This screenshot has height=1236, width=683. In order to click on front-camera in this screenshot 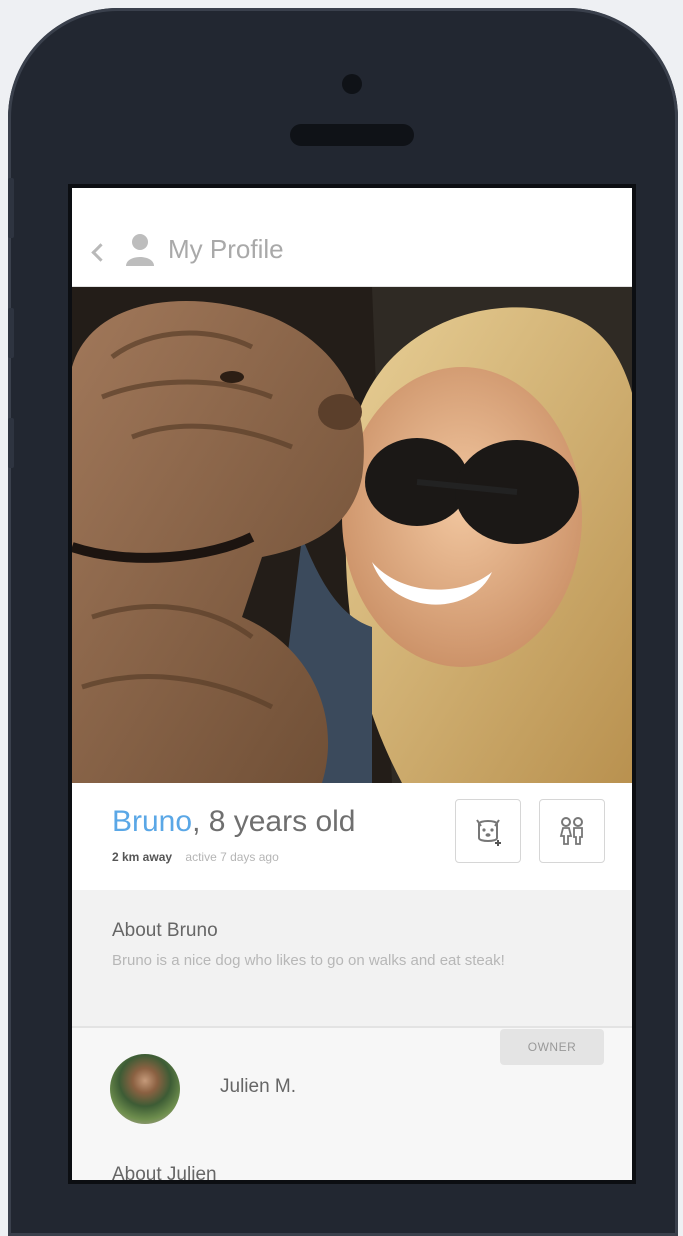, I will do `click(352, 84)`.